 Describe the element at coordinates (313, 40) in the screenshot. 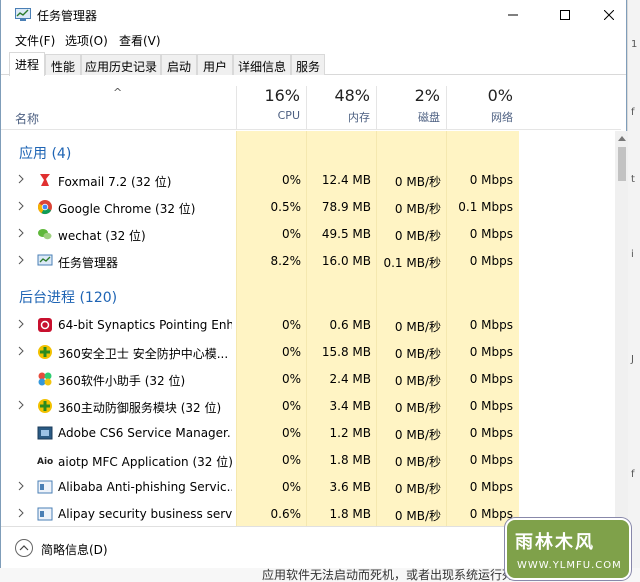

I see `menu-bar: 文件(F) 选项(O) 查看(V)` at that location.